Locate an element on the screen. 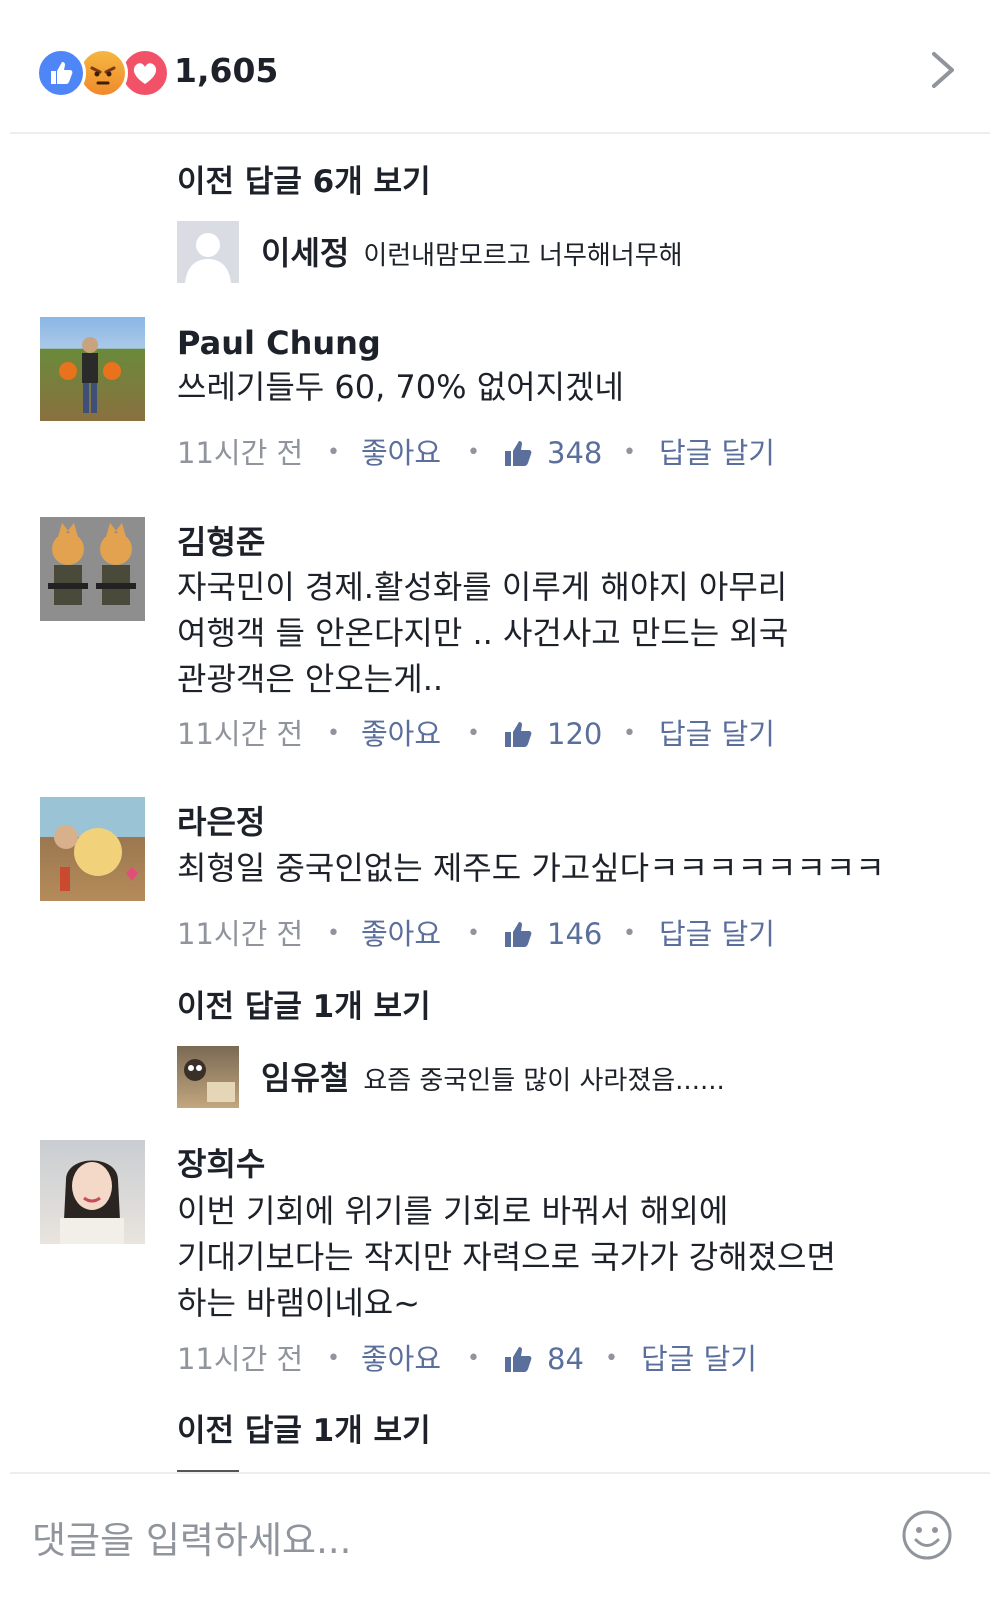  comment-text-line: 이번 기회에 위기를 기회로 바꿔서 해외에 is located at coordinates (453, 1211).